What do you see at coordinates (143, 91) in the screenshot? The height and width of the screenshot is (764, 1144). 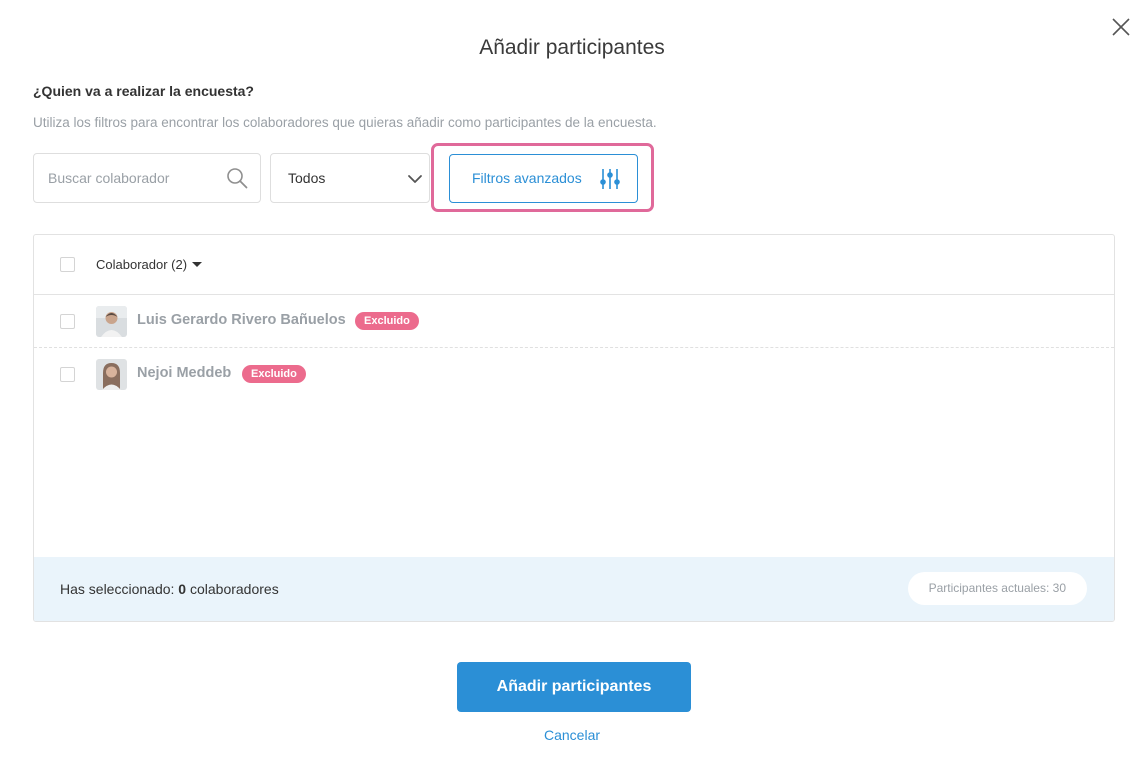 I see `question-heading: ¿Quien va a realizar la encuesta?` at bounding box center [143, 91].